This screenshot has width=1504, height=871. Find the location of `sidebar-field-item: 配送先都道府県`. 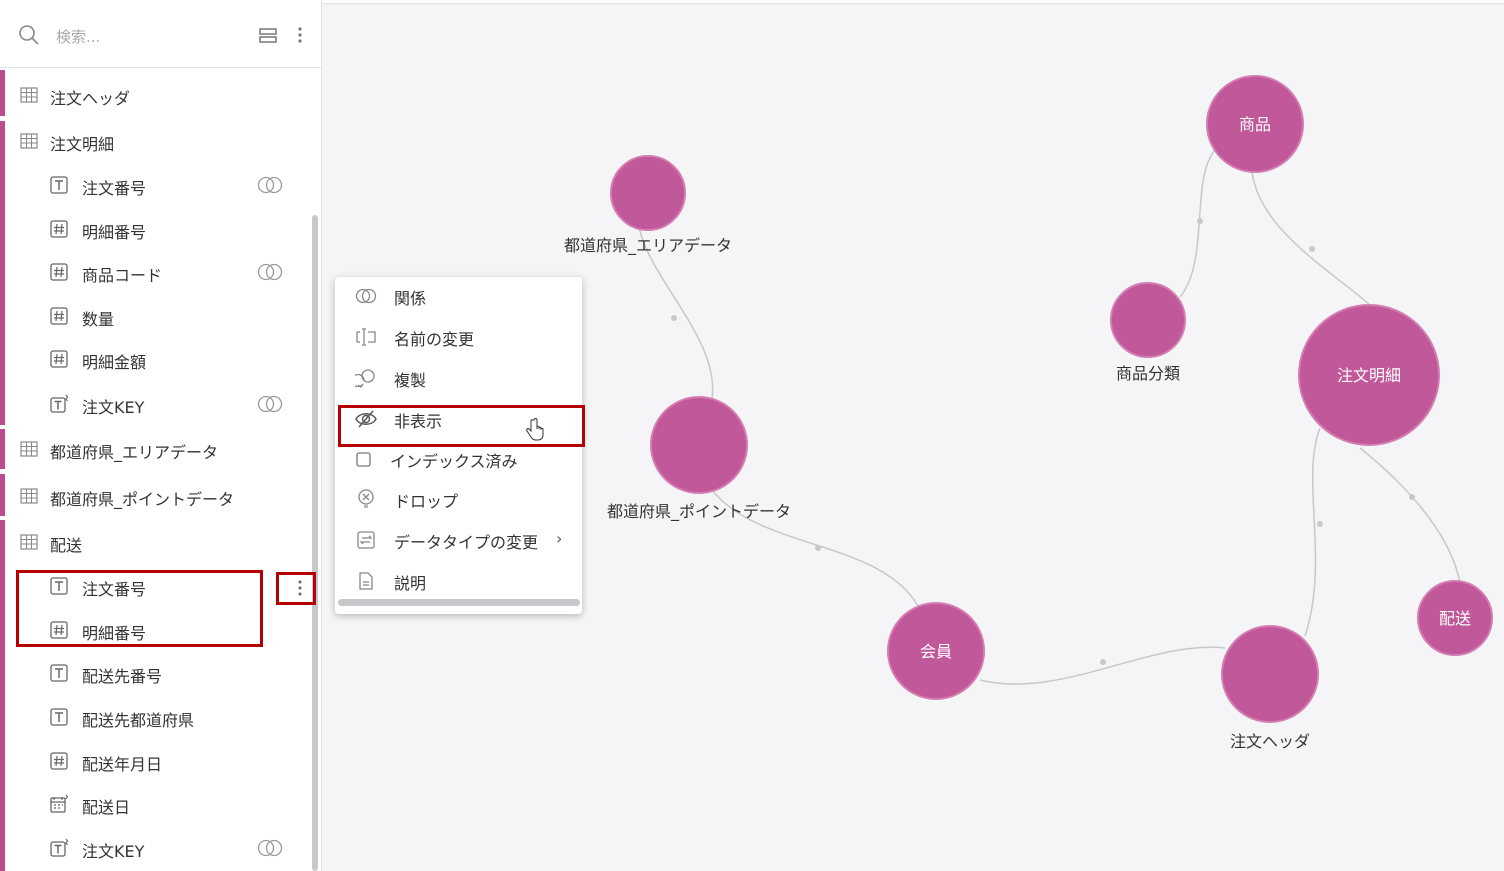

sidebar-field-item: 配送先都道府県 is located at coordinates (156, 717).